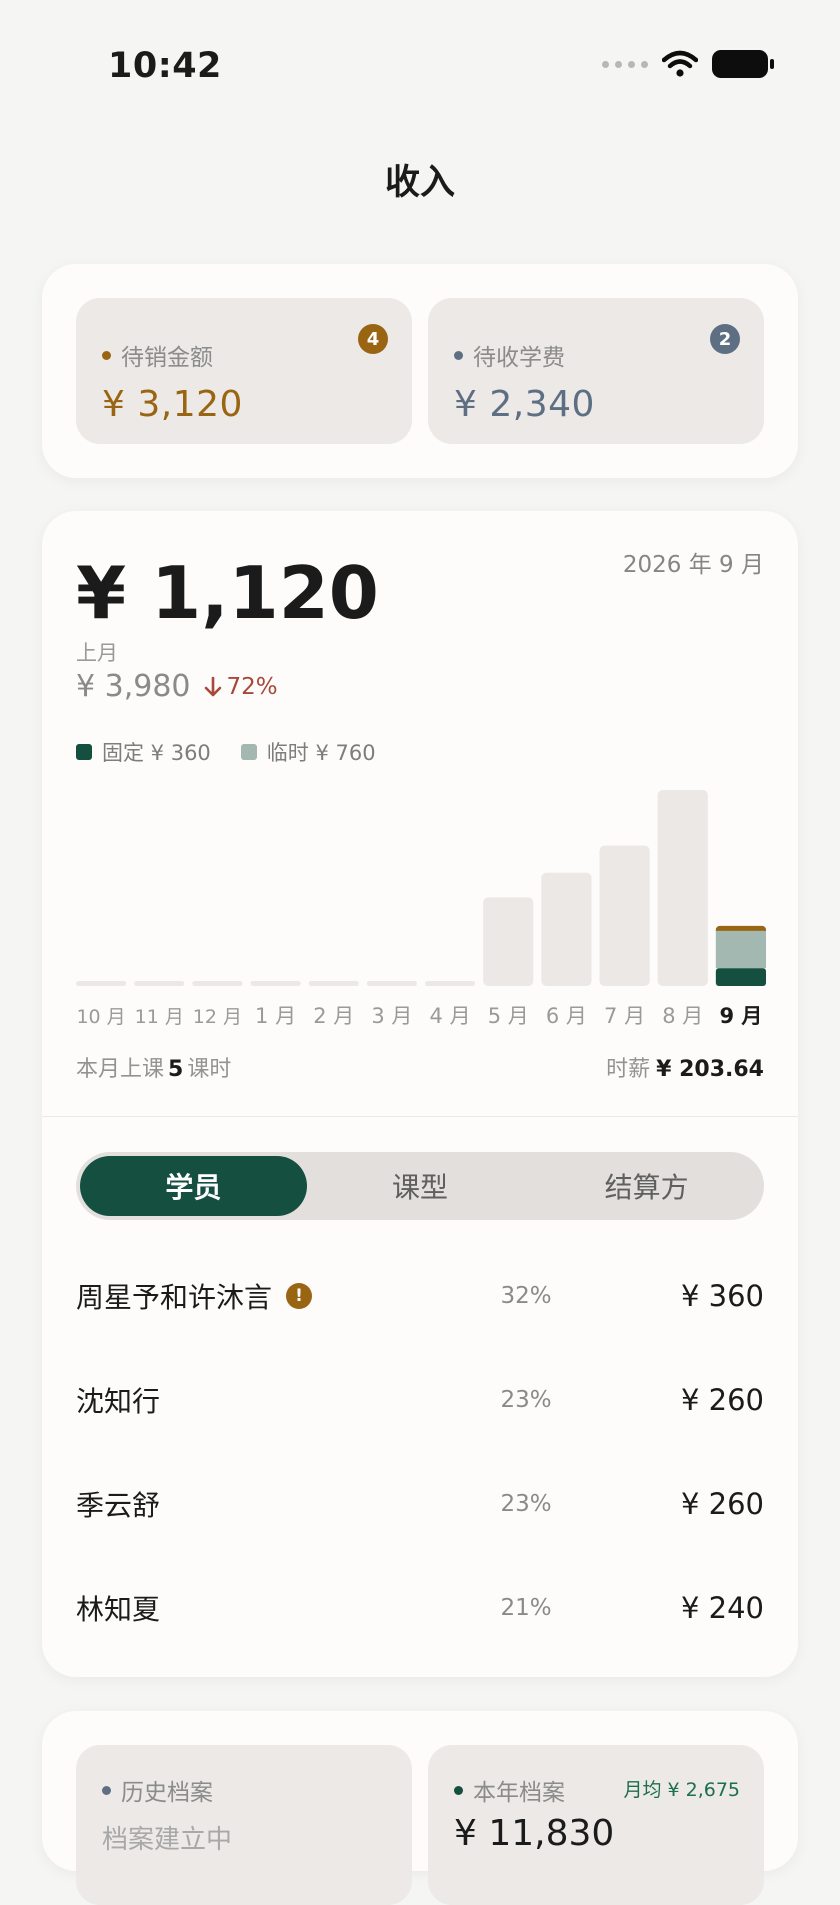  I want to click on prev-month-label: 上月, so click(97, 653).